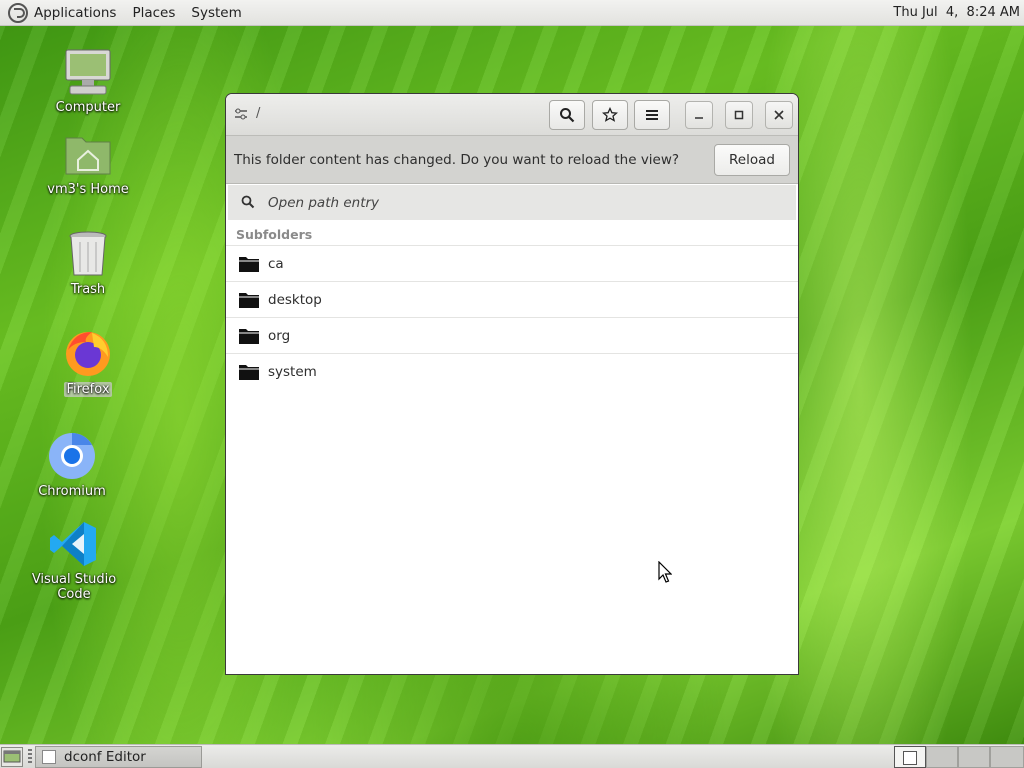 The width and height of the screenshot is (1024, 768). What do you see at coordinates (75, 12) in the screenshot?
I see `applications-label: Applications` at bounding box center [75, 12].